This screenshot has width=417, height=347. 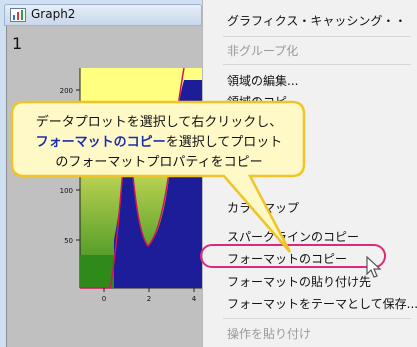 What do you see at coordinates (103, 15) in the screenshot?
I see `graph-window-titlebar: Graph2` at bounding box center [103, 15].